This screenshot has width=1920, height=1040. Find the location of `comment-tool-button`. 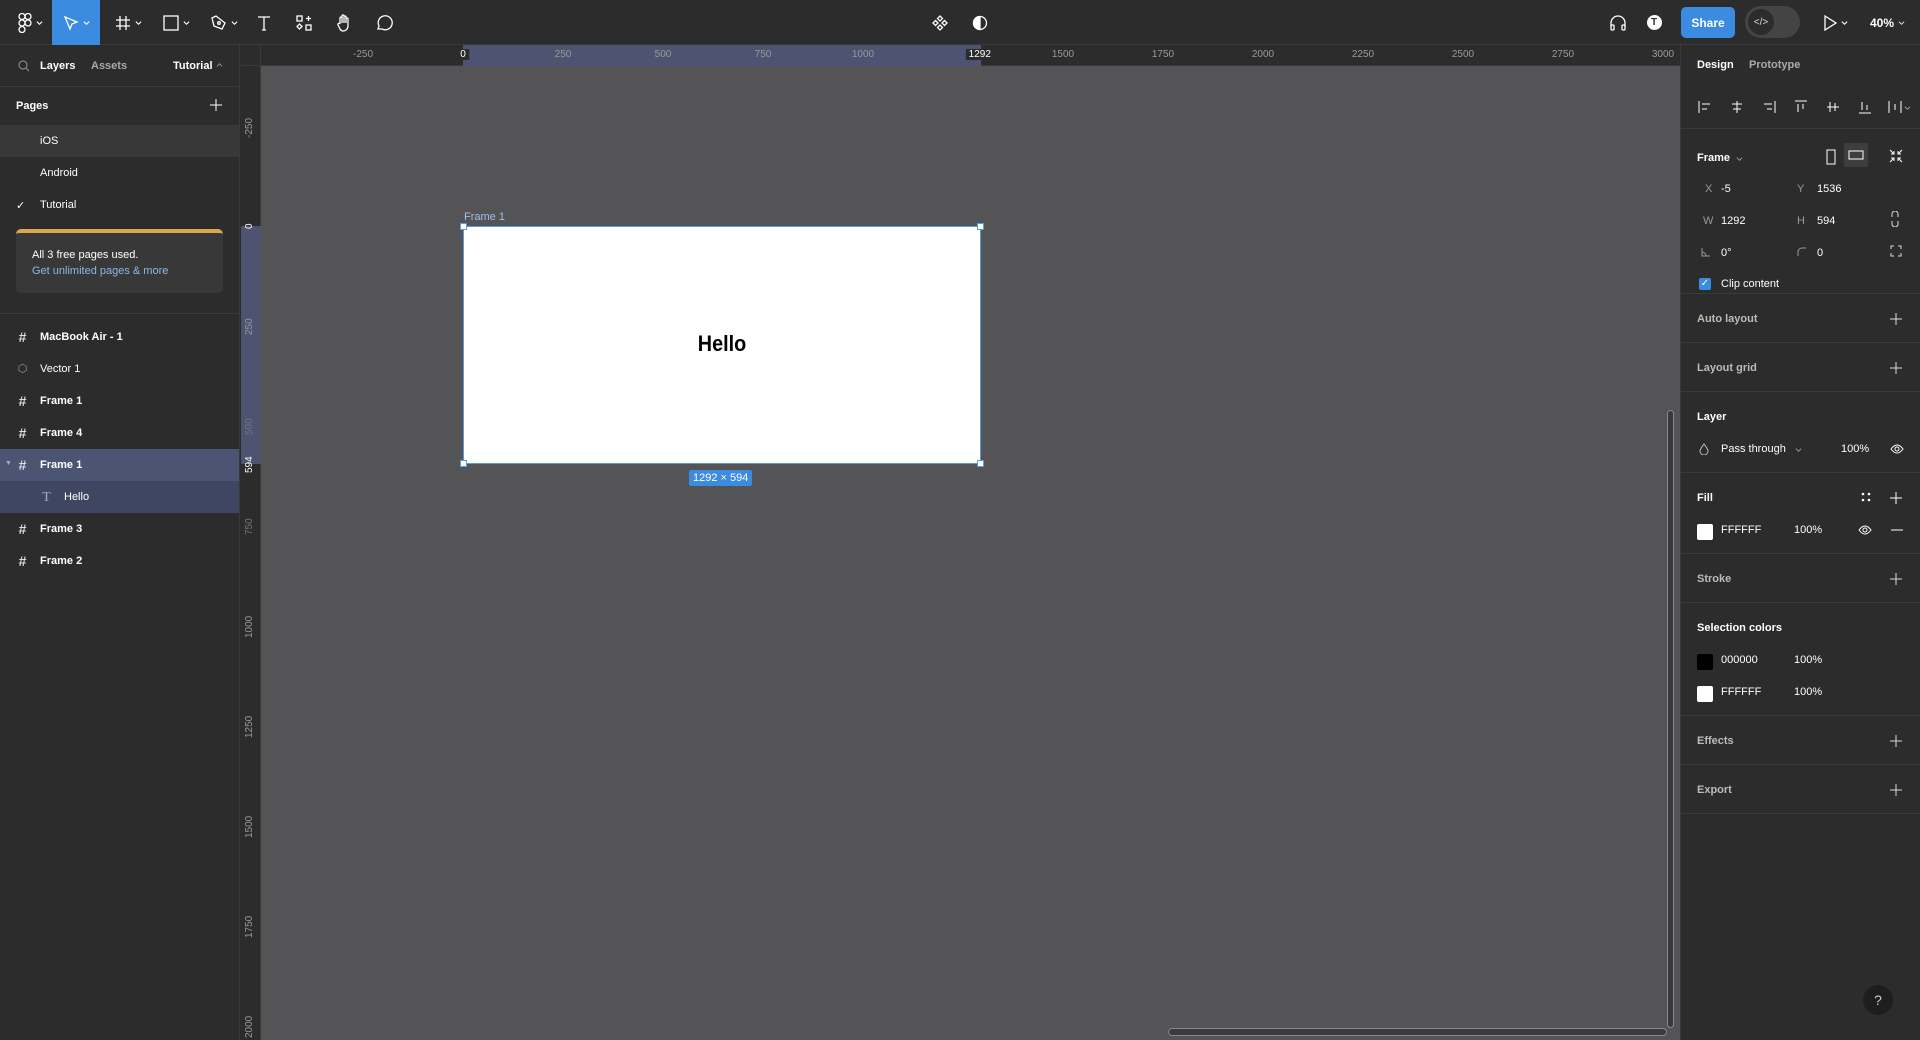

comment-tool-button is located at coordinates (384, 22).